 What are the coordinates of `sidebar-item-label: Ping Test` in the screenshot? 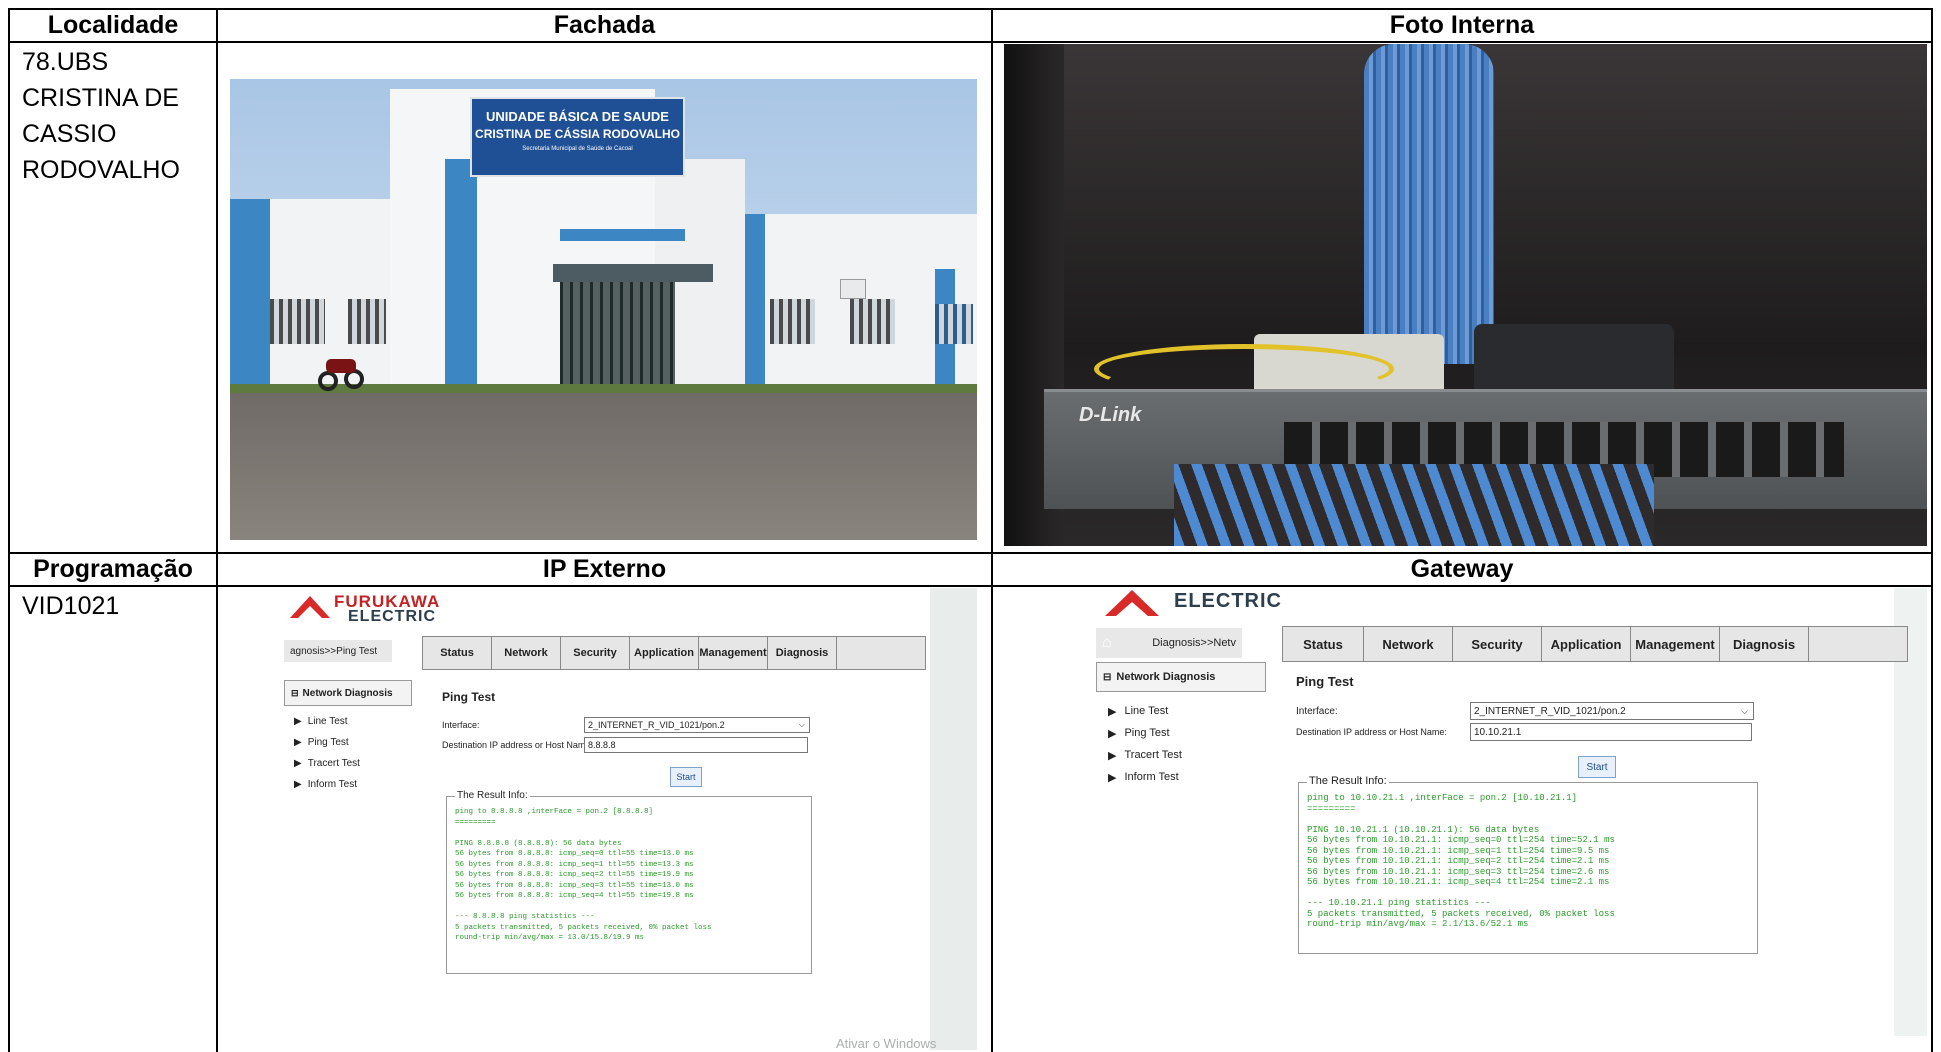 It's located at (1147, 733).